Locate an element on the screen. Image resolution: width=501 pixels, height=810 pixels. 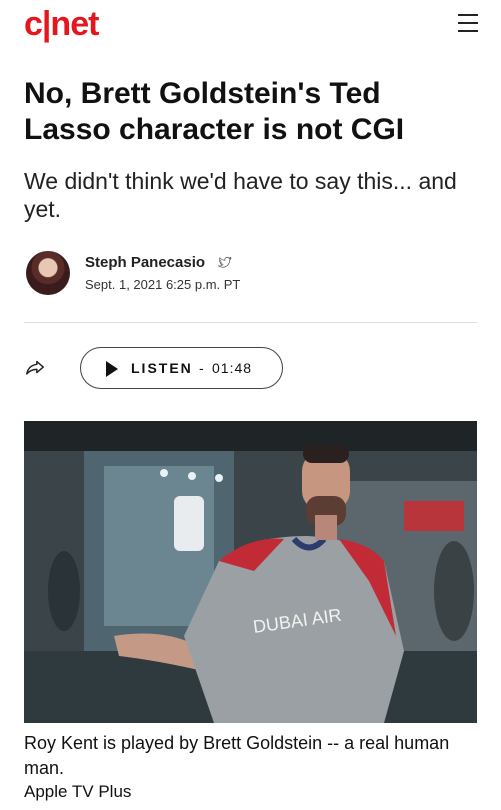
author-name: Steph Panecasio is located at coordinates (145, 262).